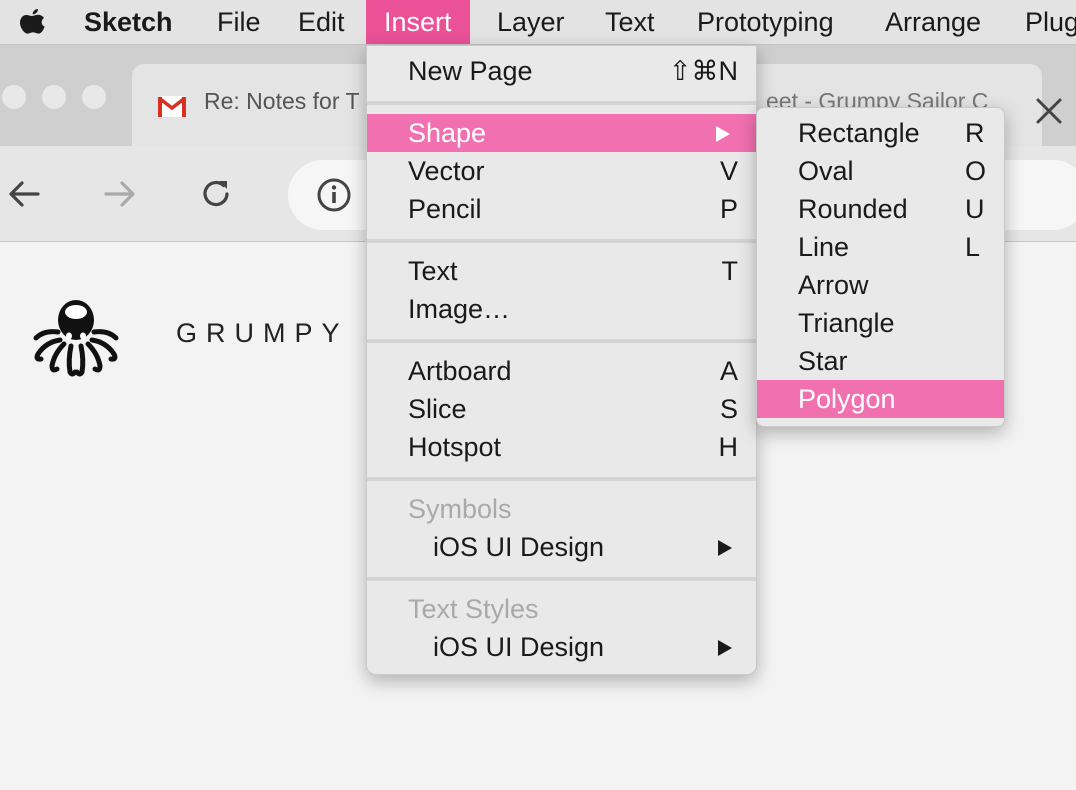  Describe the element at coordinates (24, 194) in the screenshot. I see `back-arrow-icon` at that location.